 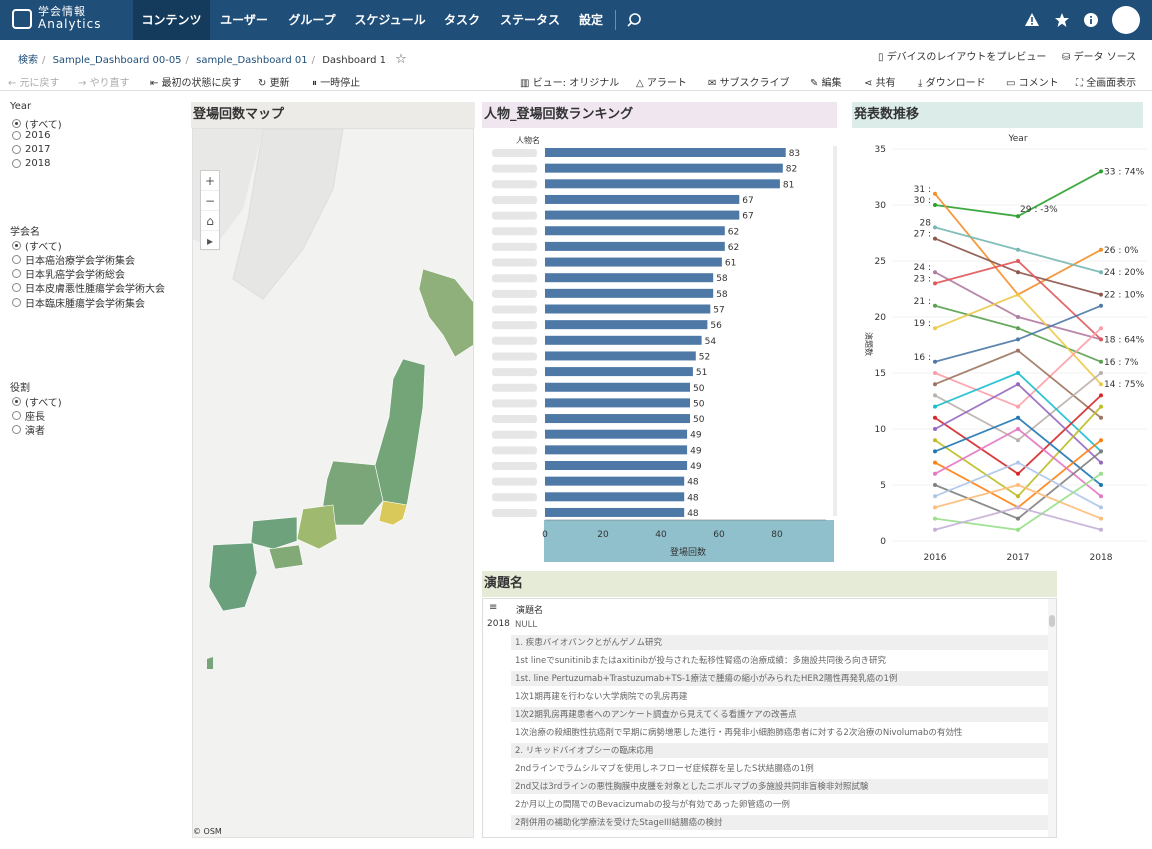 I want to click on series-start-label: 30 :, so click(x=922, y=201).